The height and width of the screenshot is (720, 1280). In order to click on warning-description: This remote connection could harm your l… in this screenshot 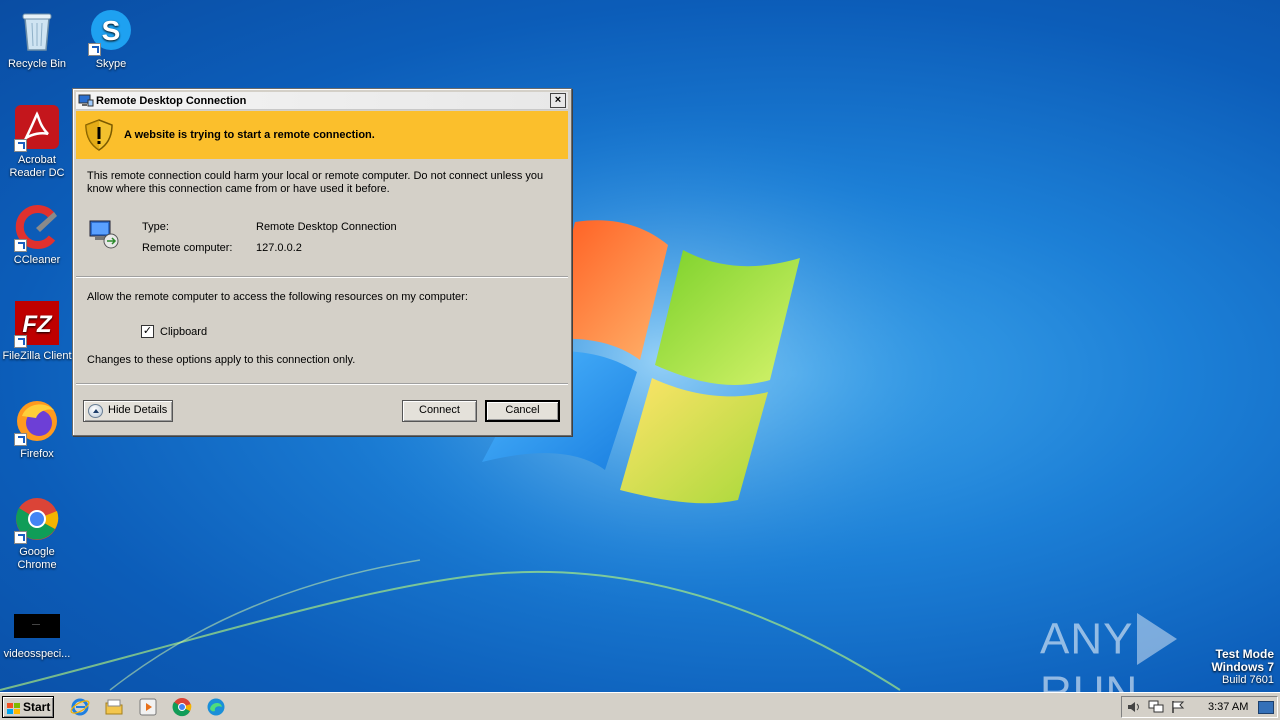, I will do `click(315, 182)`.